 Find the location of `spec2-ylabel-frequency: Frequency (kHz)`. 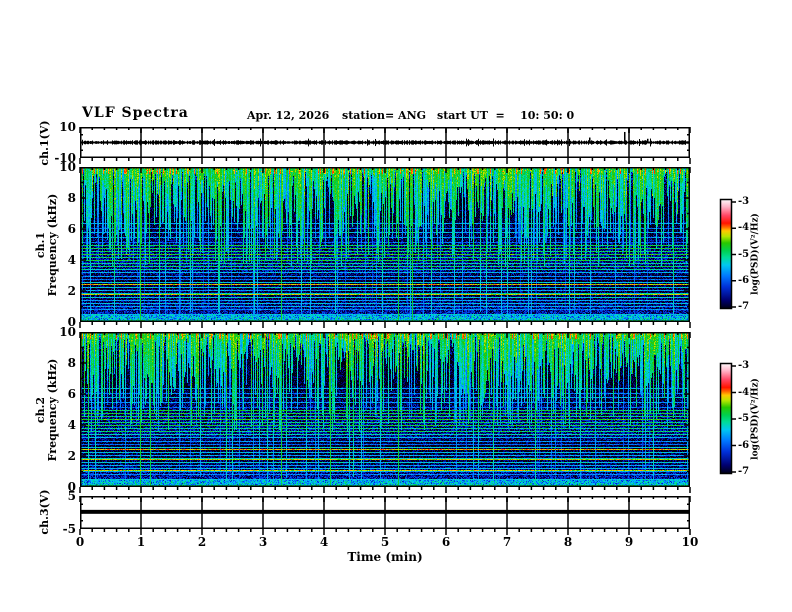

spec2-ylabel-frequency: Frequency (kHz) is located at coordinates (52, 410).